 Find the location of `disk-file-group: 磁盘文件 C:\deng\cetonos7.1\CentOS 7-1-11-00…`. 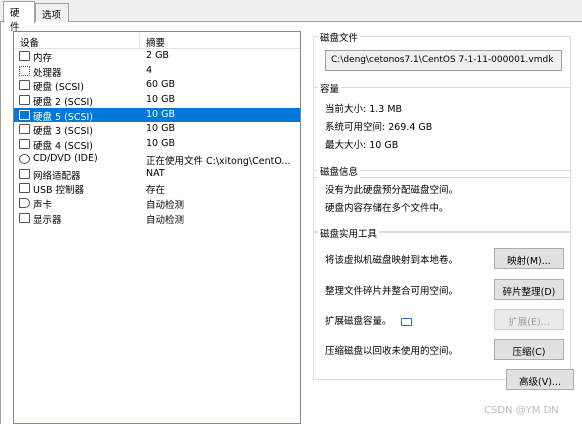

disk-file-group: 磁盘文件 C:\deng\cetonos7.1\CentOS 7-1-11-00… is located at coordinates (442, 59).